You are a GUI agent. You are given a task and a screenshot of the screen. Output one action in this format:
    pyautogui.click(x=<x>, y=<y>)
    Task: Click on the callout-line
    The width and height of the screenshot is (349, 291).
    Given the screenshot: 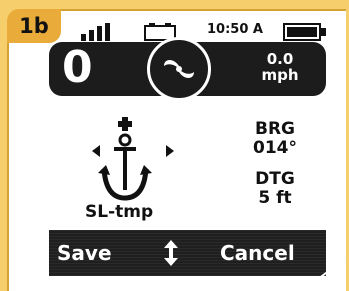 What is the action you would take?
    pyautogui.click(x=324, y=274)
    